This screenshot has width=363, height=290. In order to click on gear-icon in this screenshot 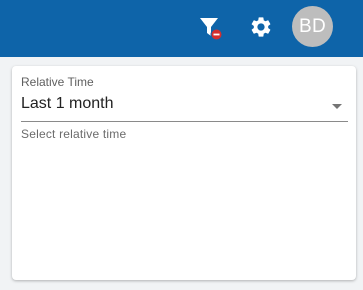, I will do `click(261, 27)`.